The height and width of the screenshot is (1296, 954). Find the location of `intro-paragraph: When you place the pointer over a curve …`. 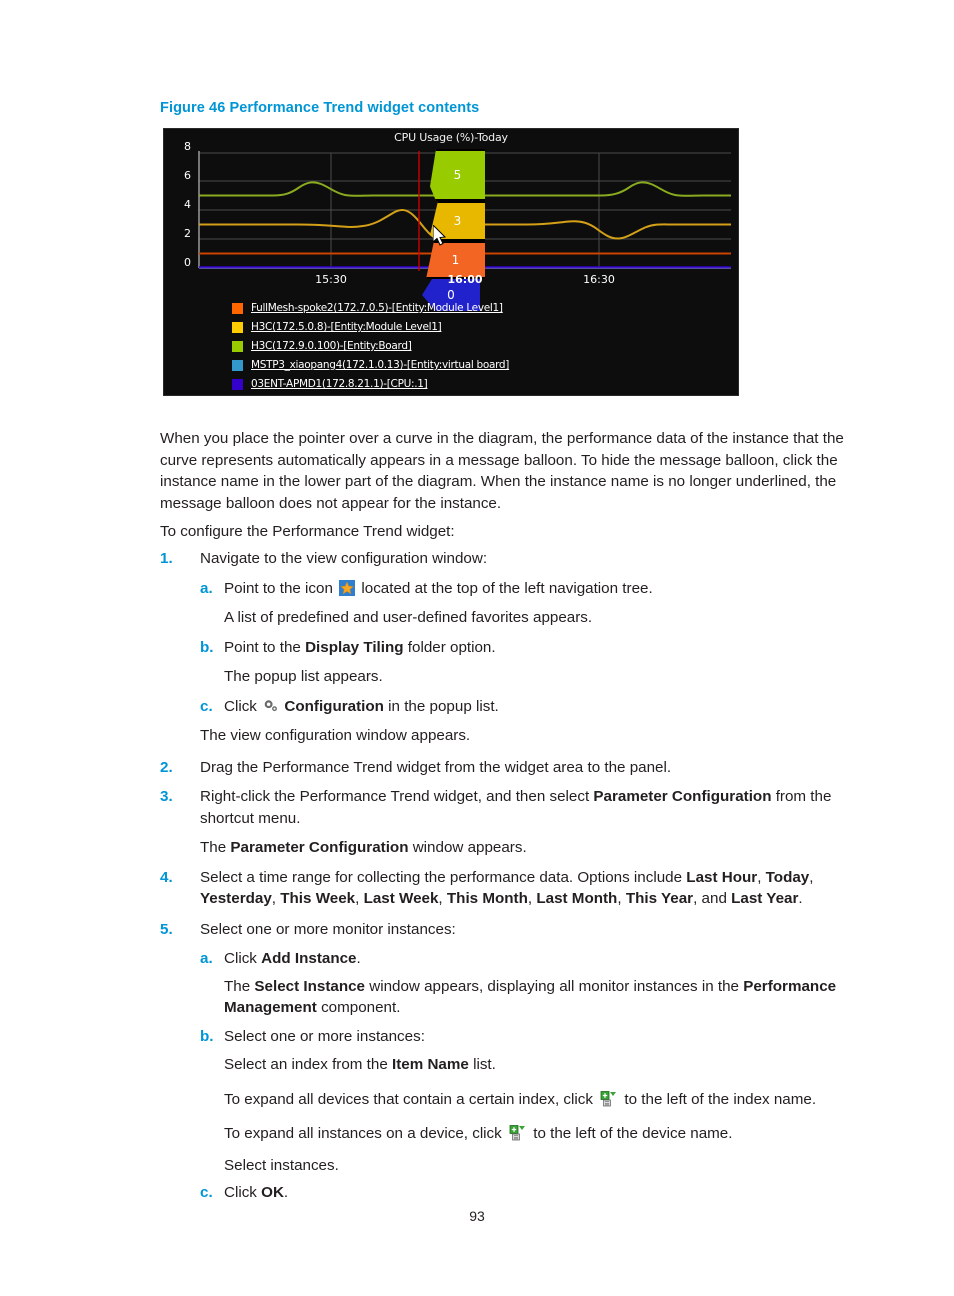

intro-paragraph: When you place the pointer over a curve … is located at coordinates (502, 471).